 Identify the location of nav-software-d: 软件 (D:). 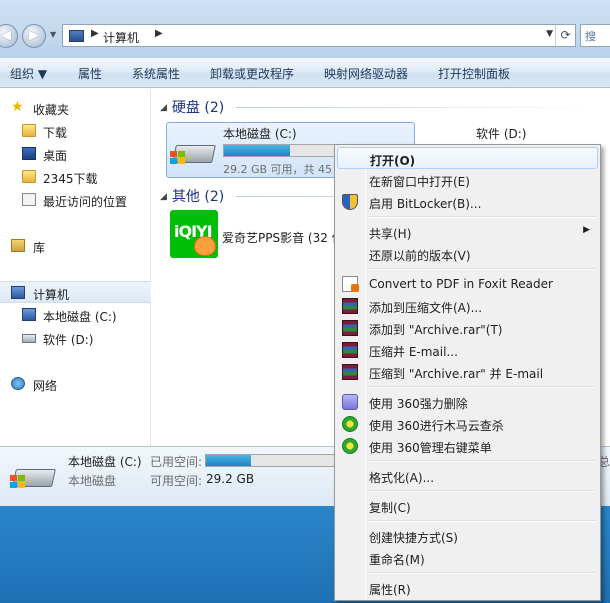
(75, 338).